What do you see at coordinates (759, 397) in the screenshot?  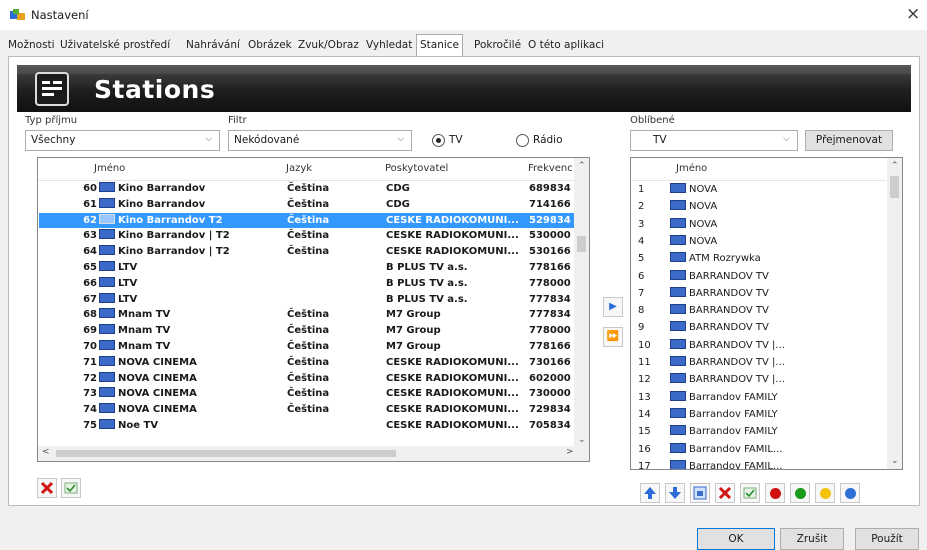 I see `list-item: 13 Barrandov FAMILY` at bounding box center [759, 397].